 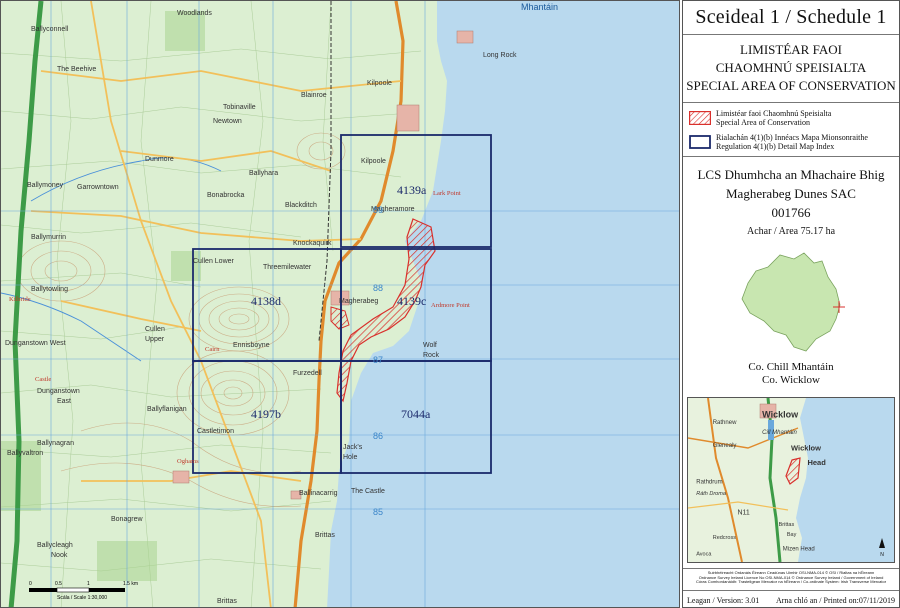 What do you see at coordinates (378, 288) in the screenshot?
I see `grid-label: 88` at bounding box center [378, 288].